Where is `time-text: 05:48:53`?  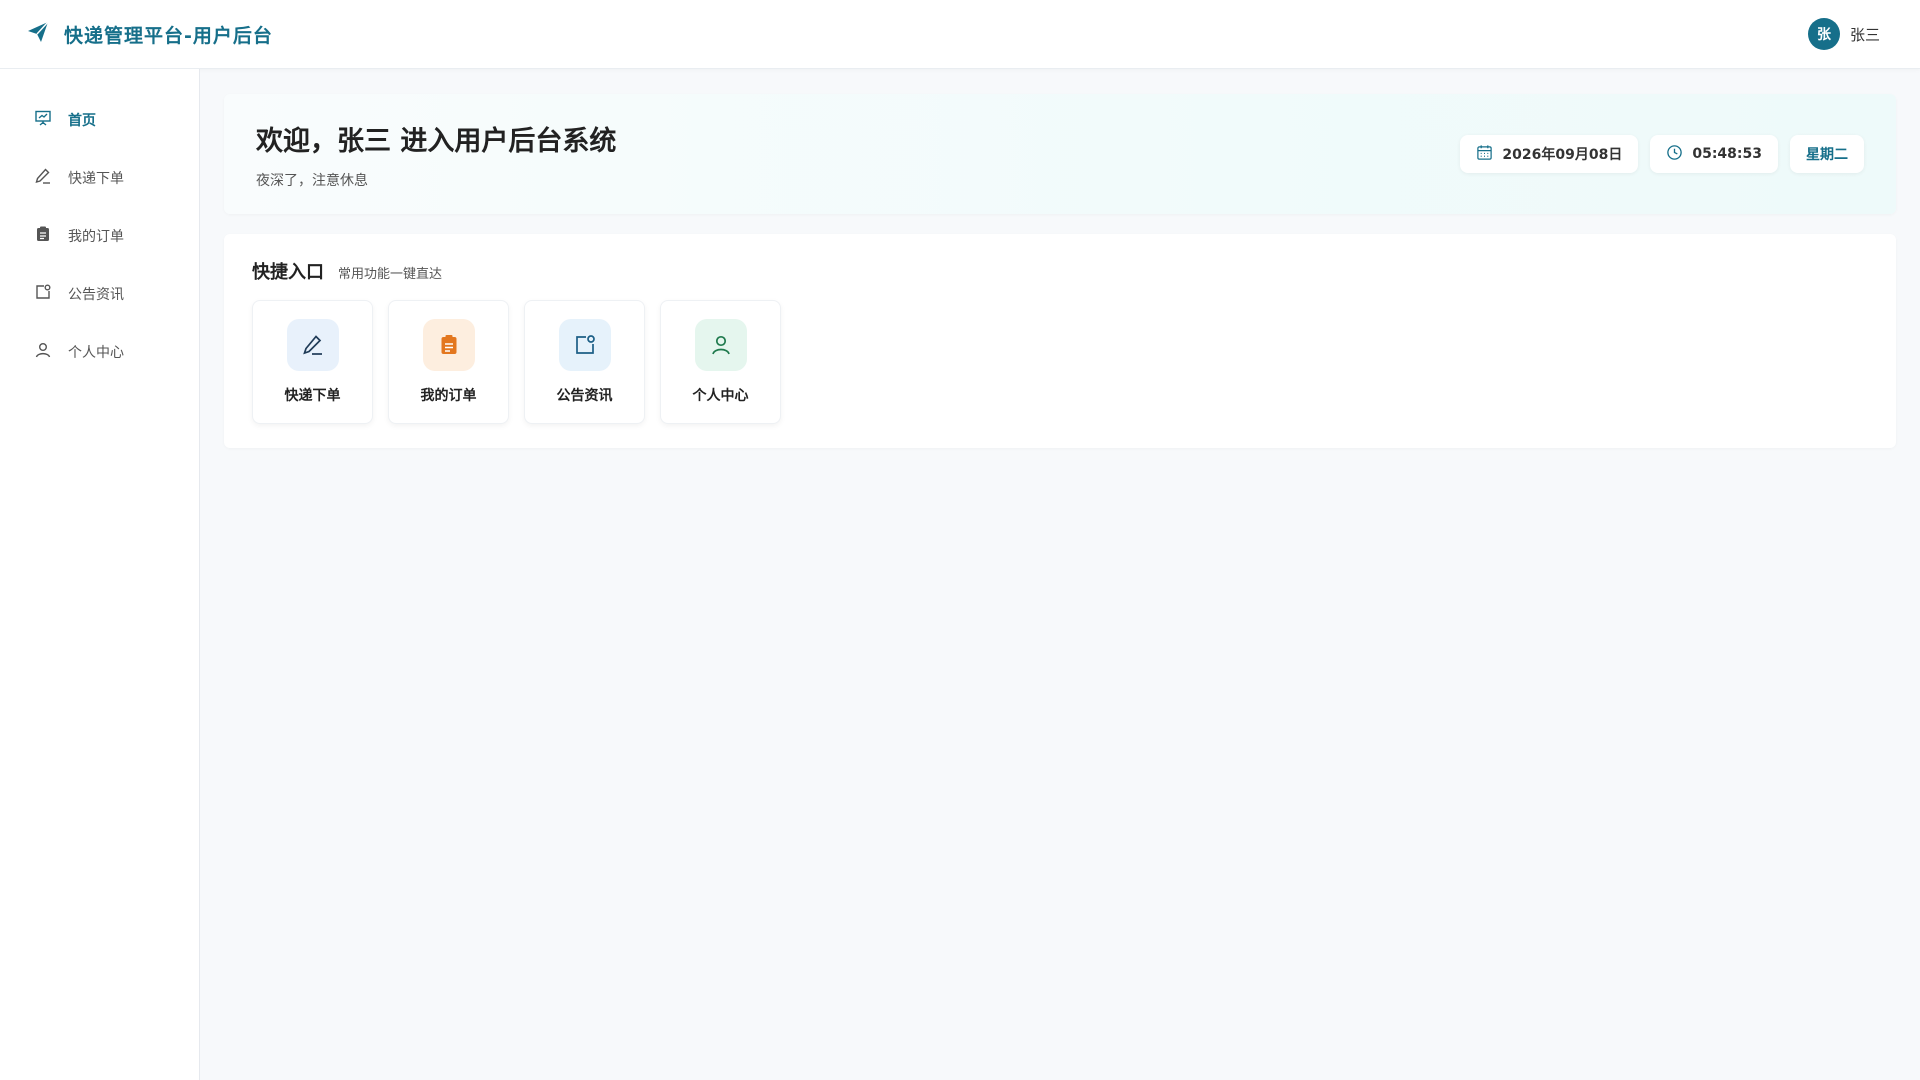 time-text: 05:48:53 is located at coordinates (1727, 154).